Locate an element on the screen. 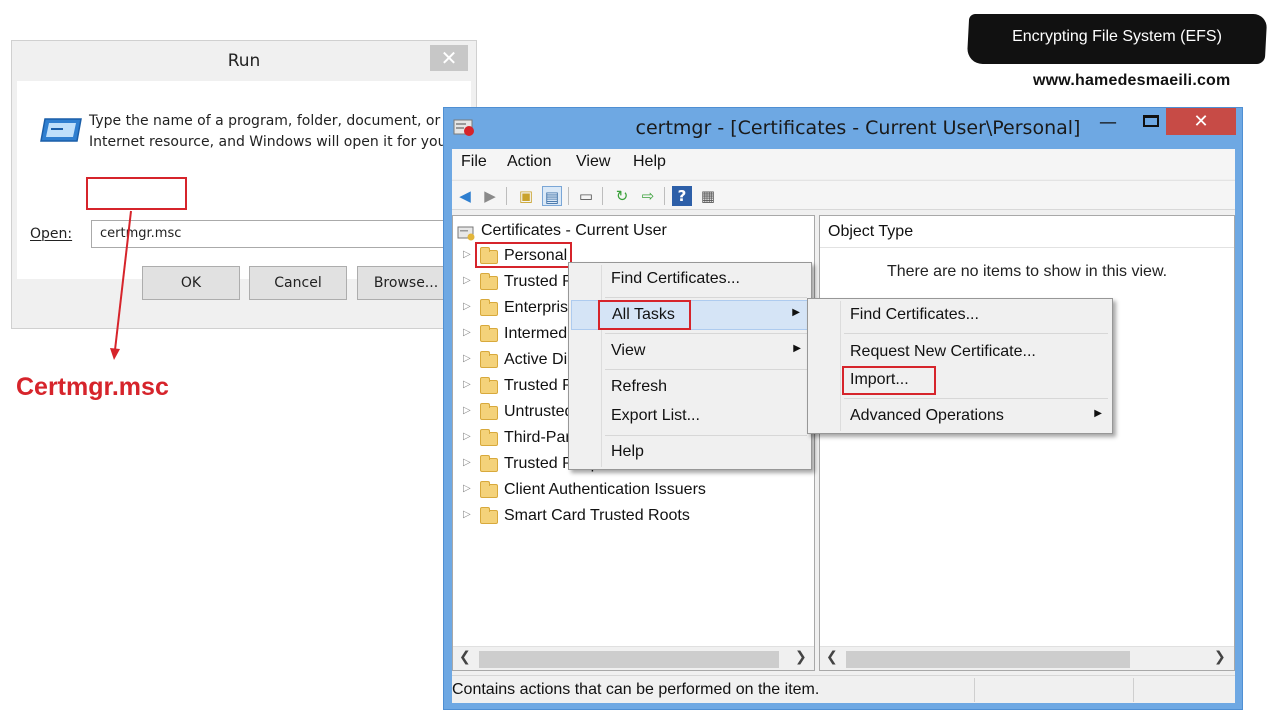 This screenshot has height=720, width=1280. highlight-box-all-tasks is located at coordinates (644, 315).